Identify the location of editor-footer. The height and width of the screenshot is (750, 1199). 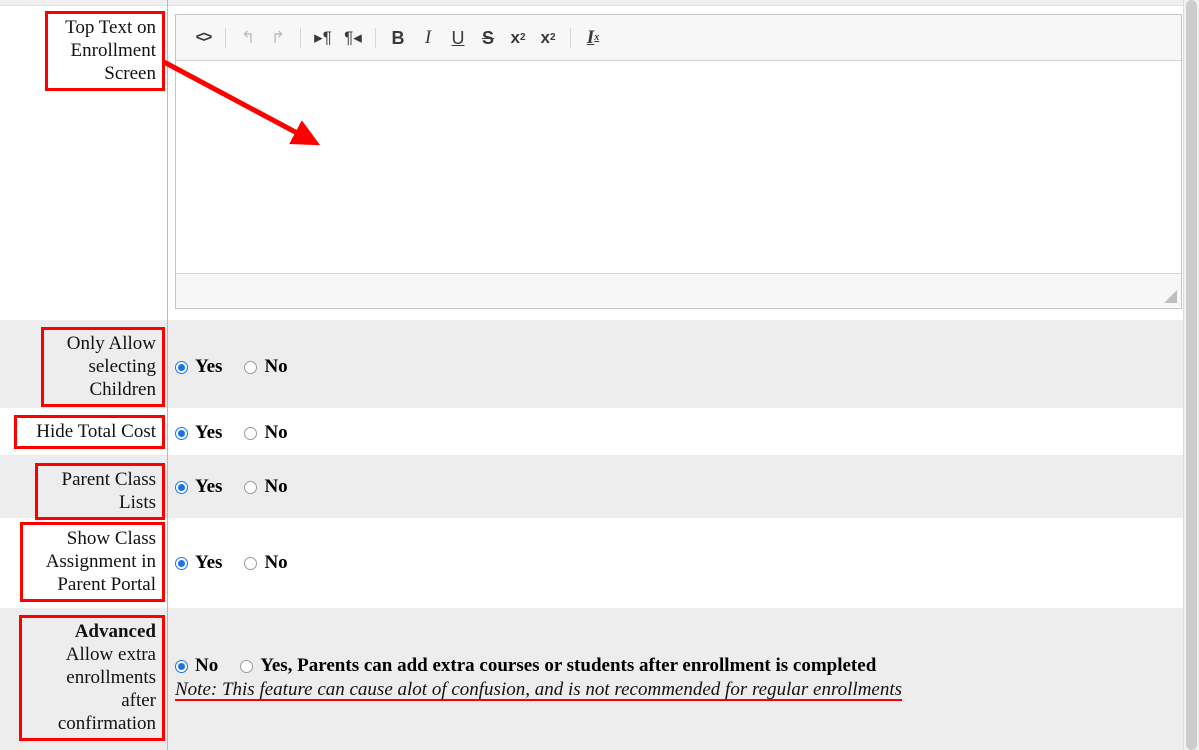
(678, 290).